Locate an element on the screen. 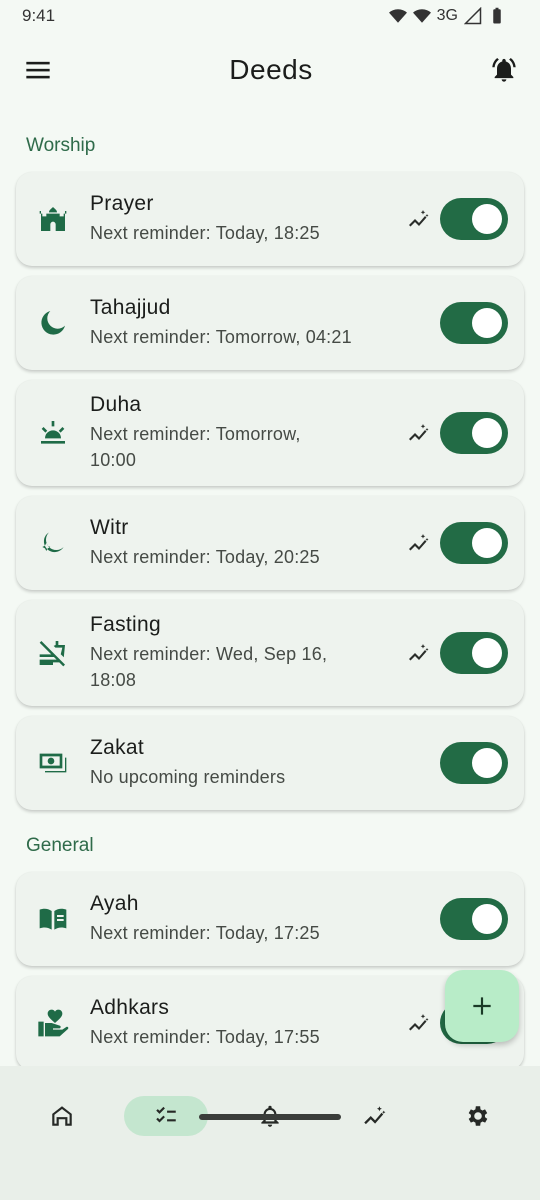  deed-name: Duha is located at coordinates (116, 404).